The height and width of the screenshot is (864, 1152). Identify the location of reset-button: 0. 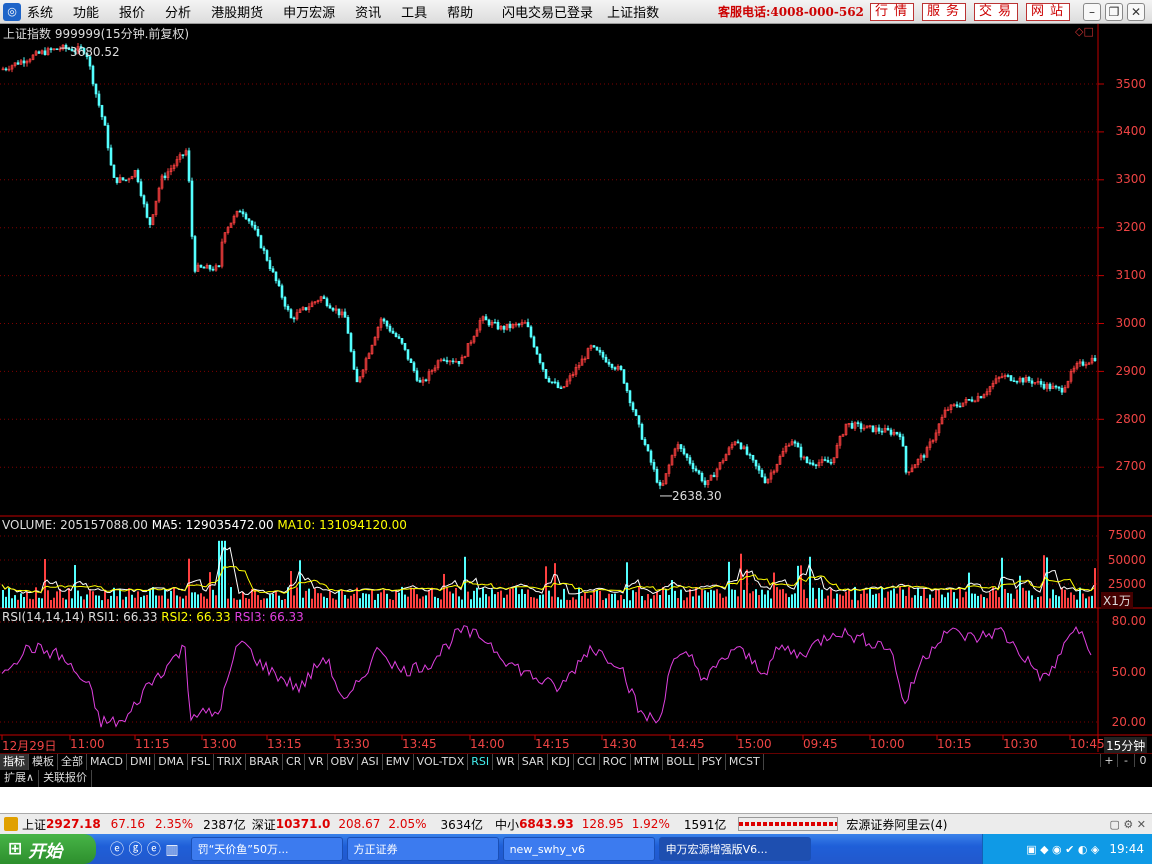
(1142, 760).